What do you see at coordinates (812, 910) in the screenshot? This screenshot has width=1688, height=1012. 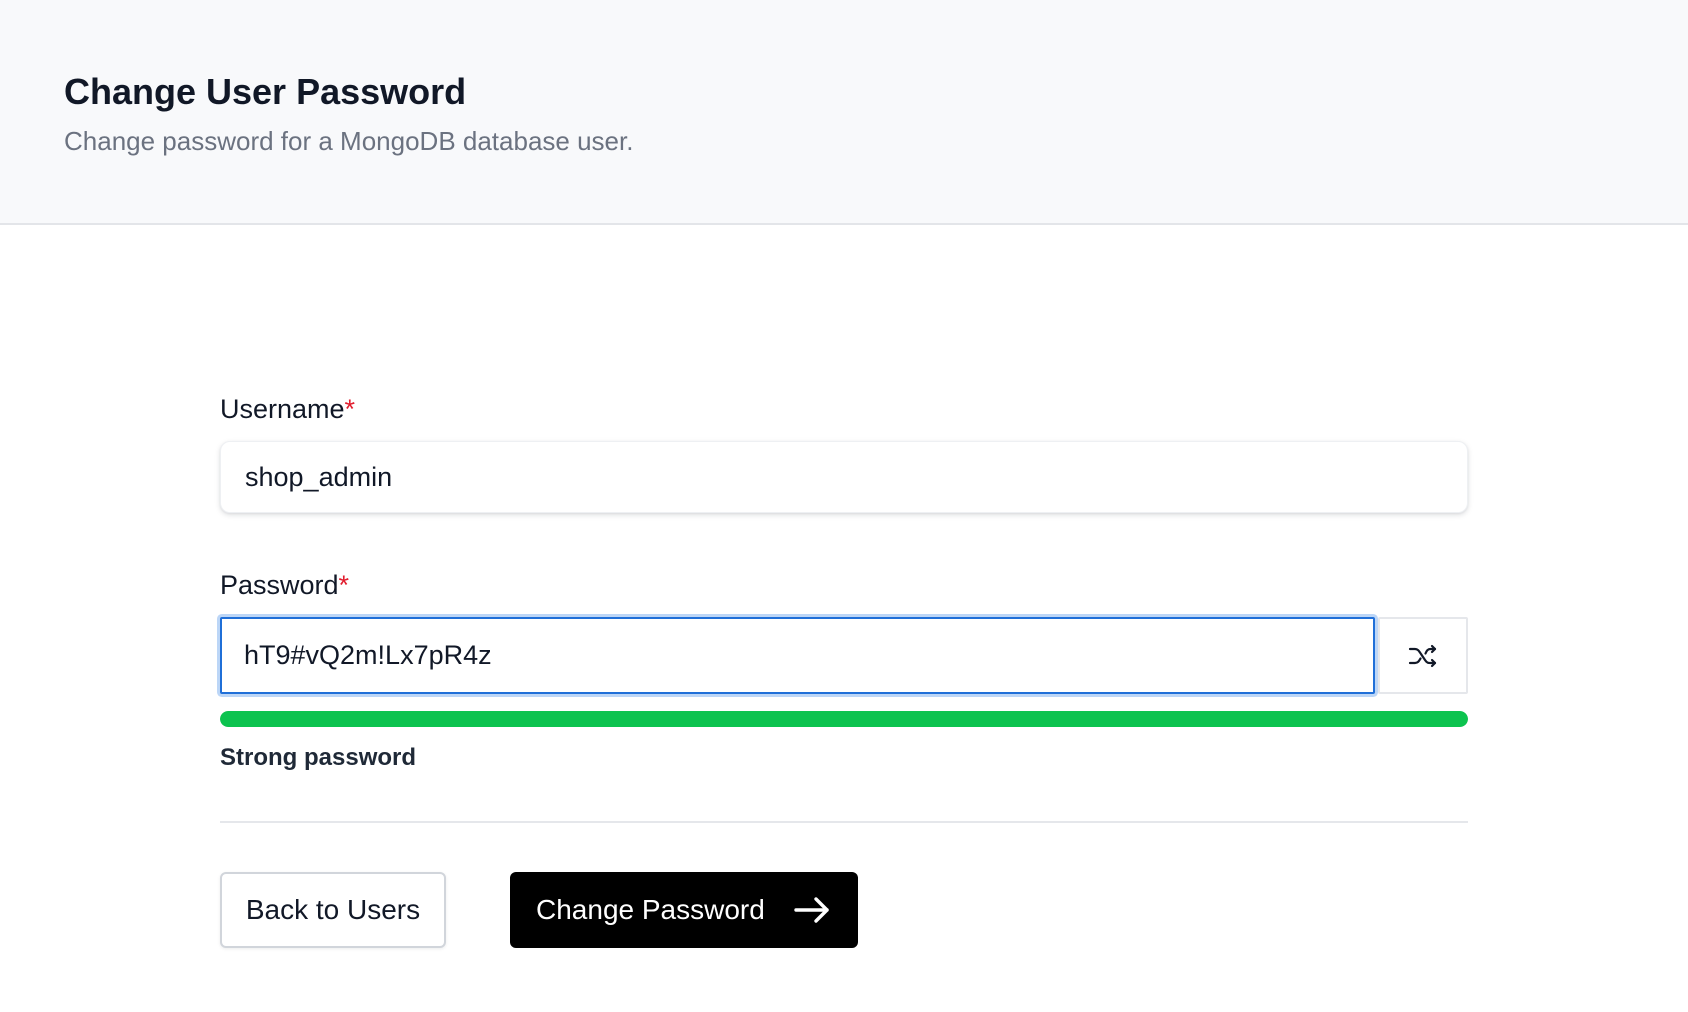 I see `arrow-right-icon` at bounding box center [812, 910].